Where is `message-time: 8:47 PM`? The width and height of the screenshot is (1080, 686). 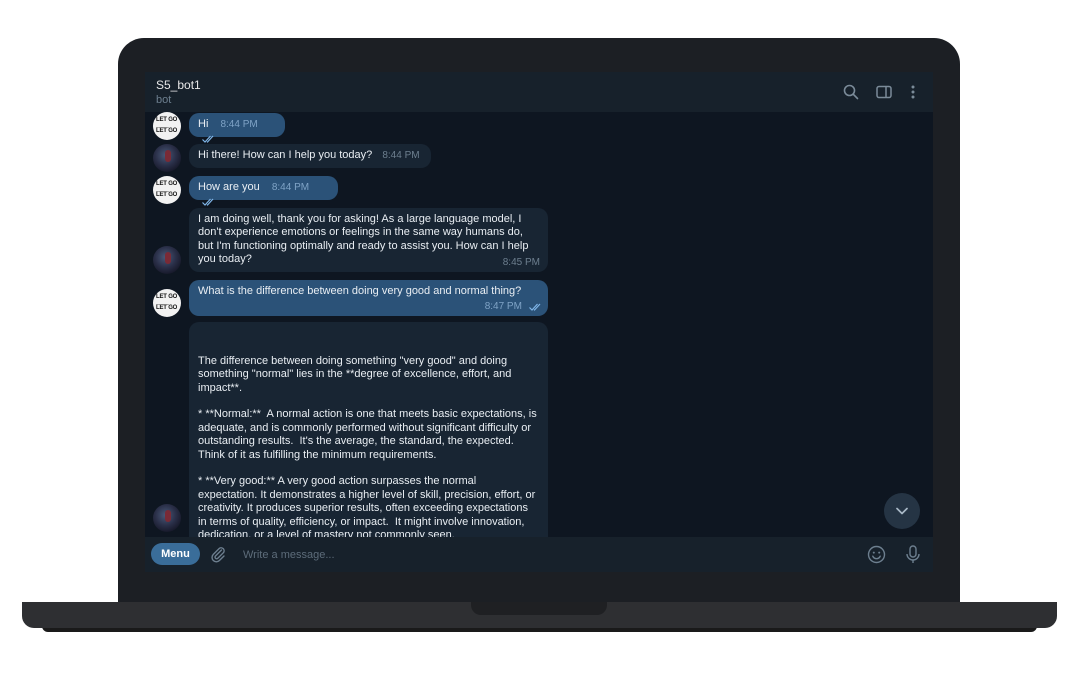
message-time: 8:47 PM is located at coordinates (503, 306).